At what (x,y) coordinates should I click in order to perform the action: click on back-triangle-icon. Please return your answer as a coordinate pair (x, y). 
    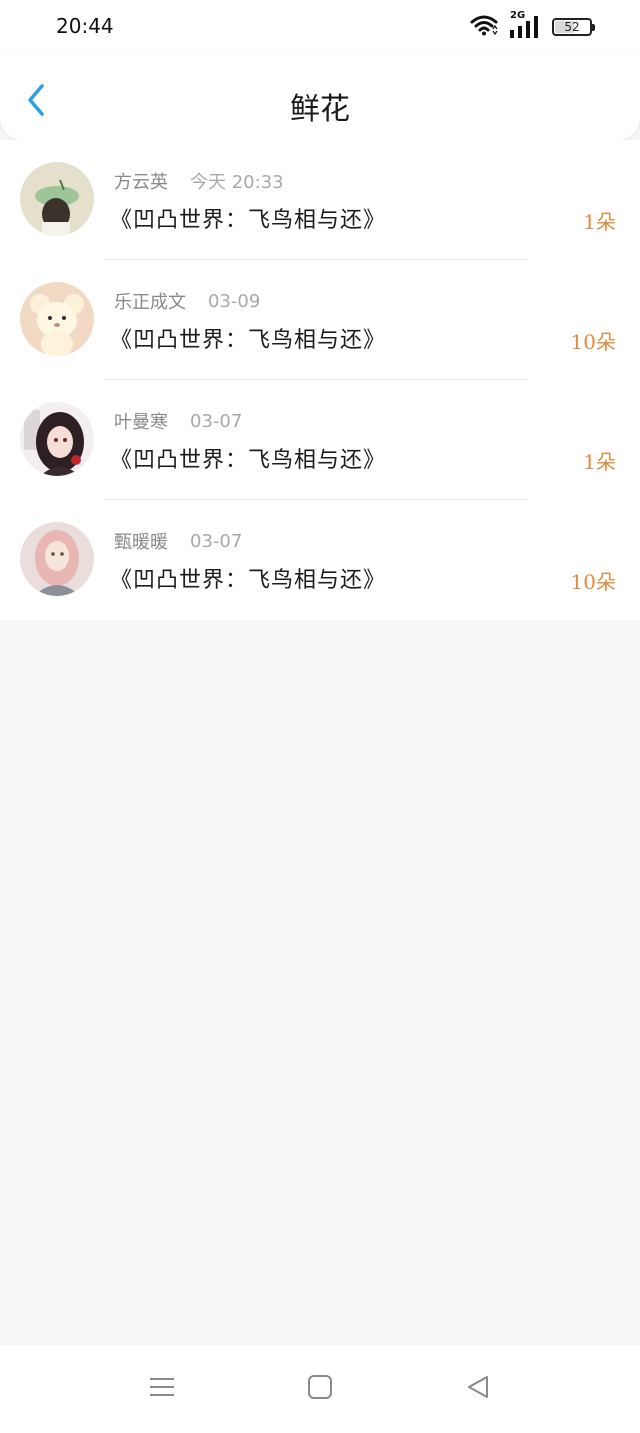
    Looking at the image, I should click on (478, 1389).